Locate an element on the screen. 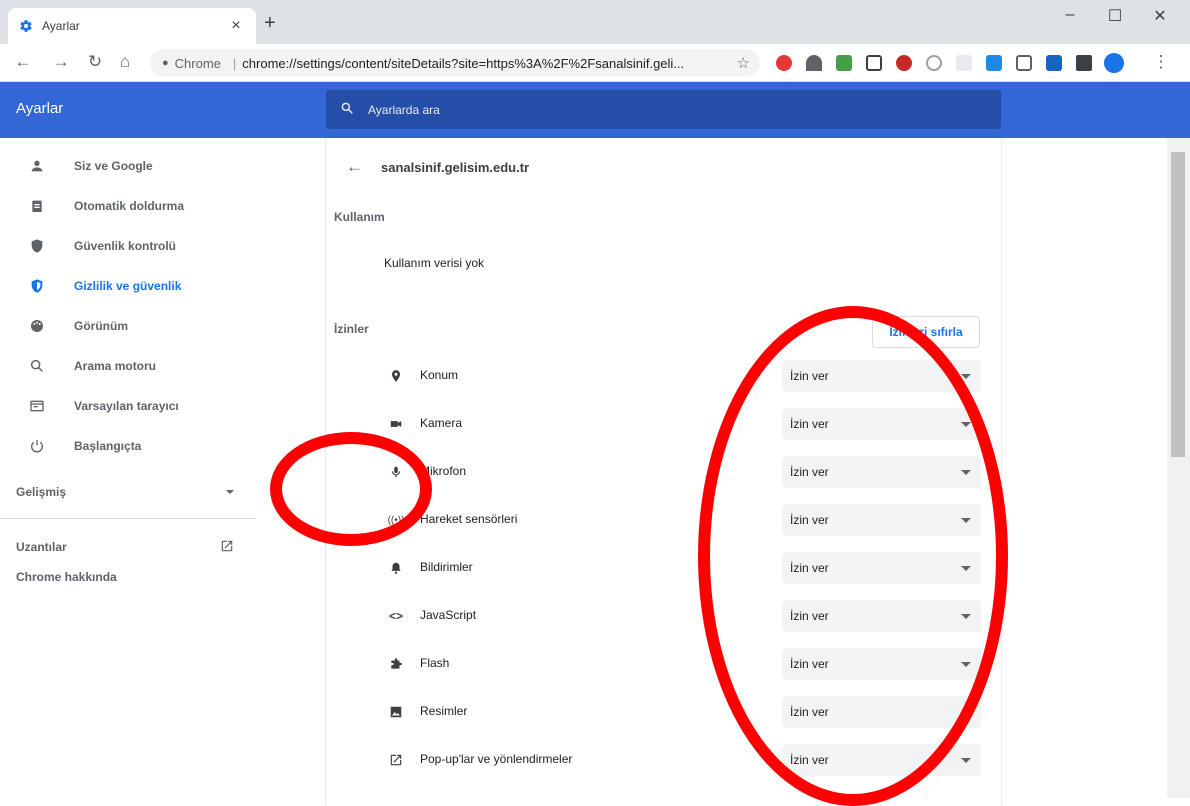 Image resolution: width=1190 pixels, height=806 pixels. window-close-icon: ✕ is located at coordinates (1160, 16).